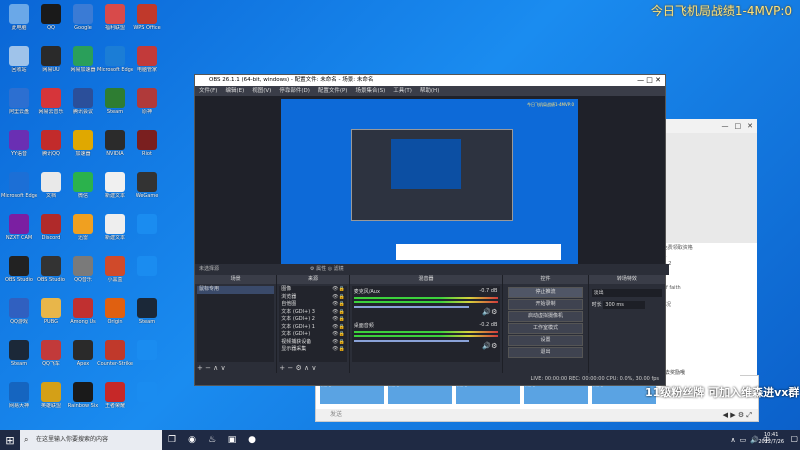 Image resolution: width=800 pixels, height=450 pixels. I want to click on minimize-icon: —, so click(725, 126).